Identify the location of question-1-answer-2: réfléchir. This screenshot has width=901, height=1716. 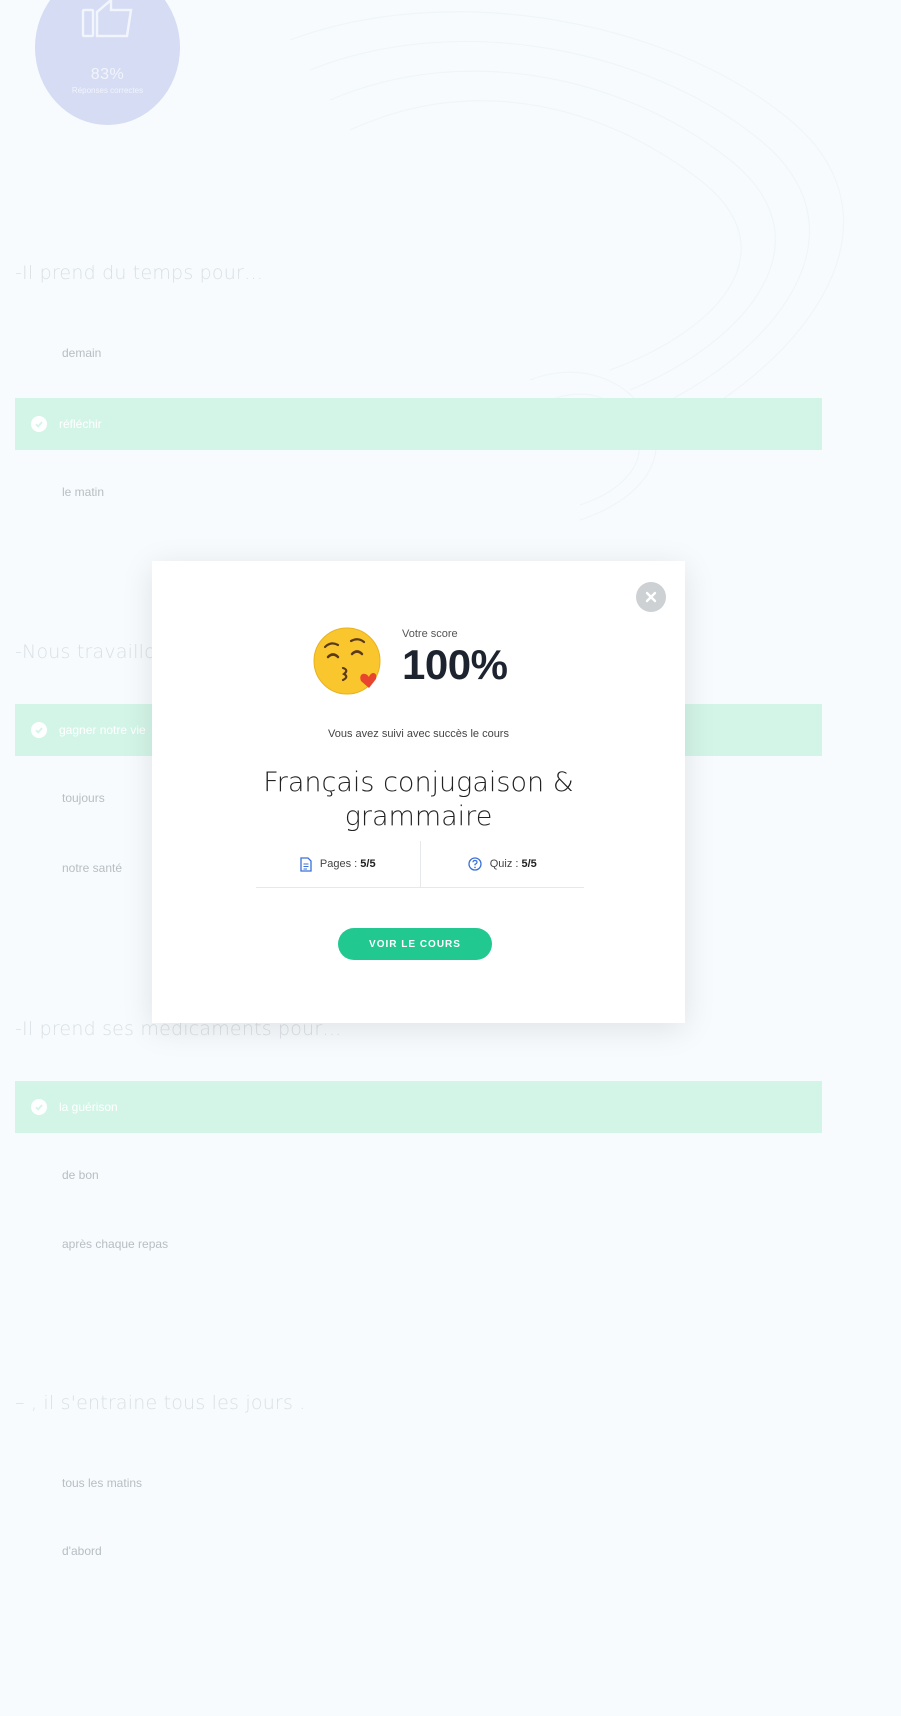
(418, 424).